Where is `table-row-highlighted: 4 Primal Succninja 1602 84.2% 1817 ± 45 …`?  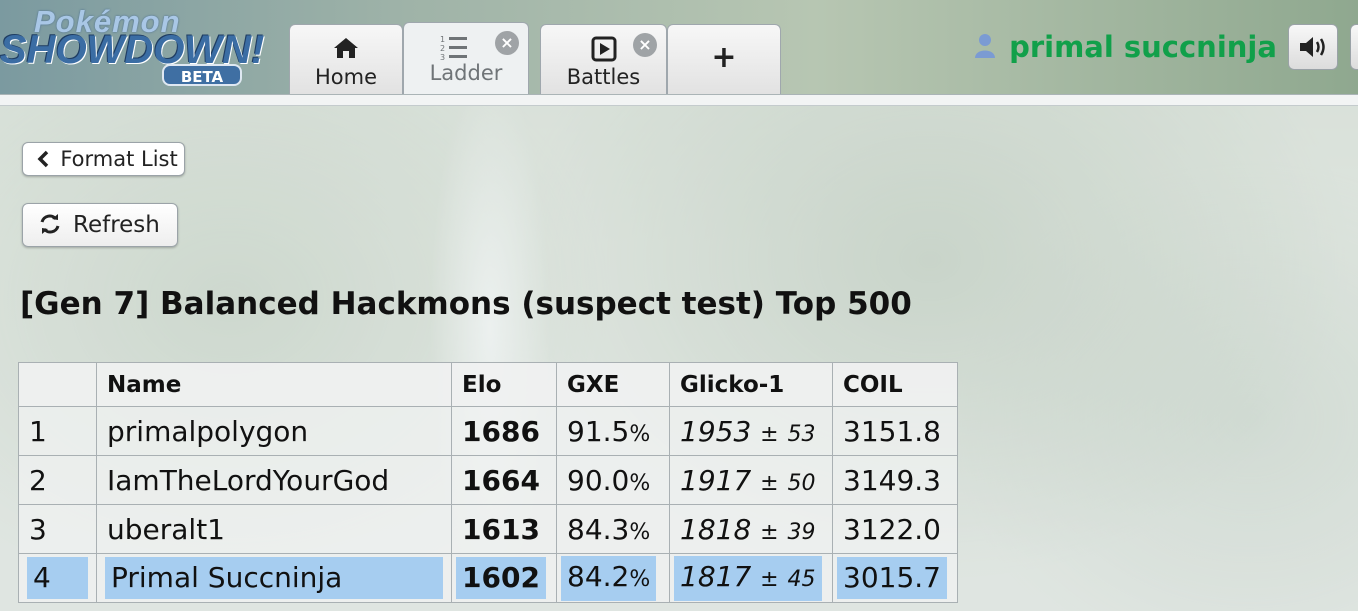
table-row-highlighted: 4 Primal Succninja 1602 84.2% 1817 ± 45 … is located at coordinates (488, 578).